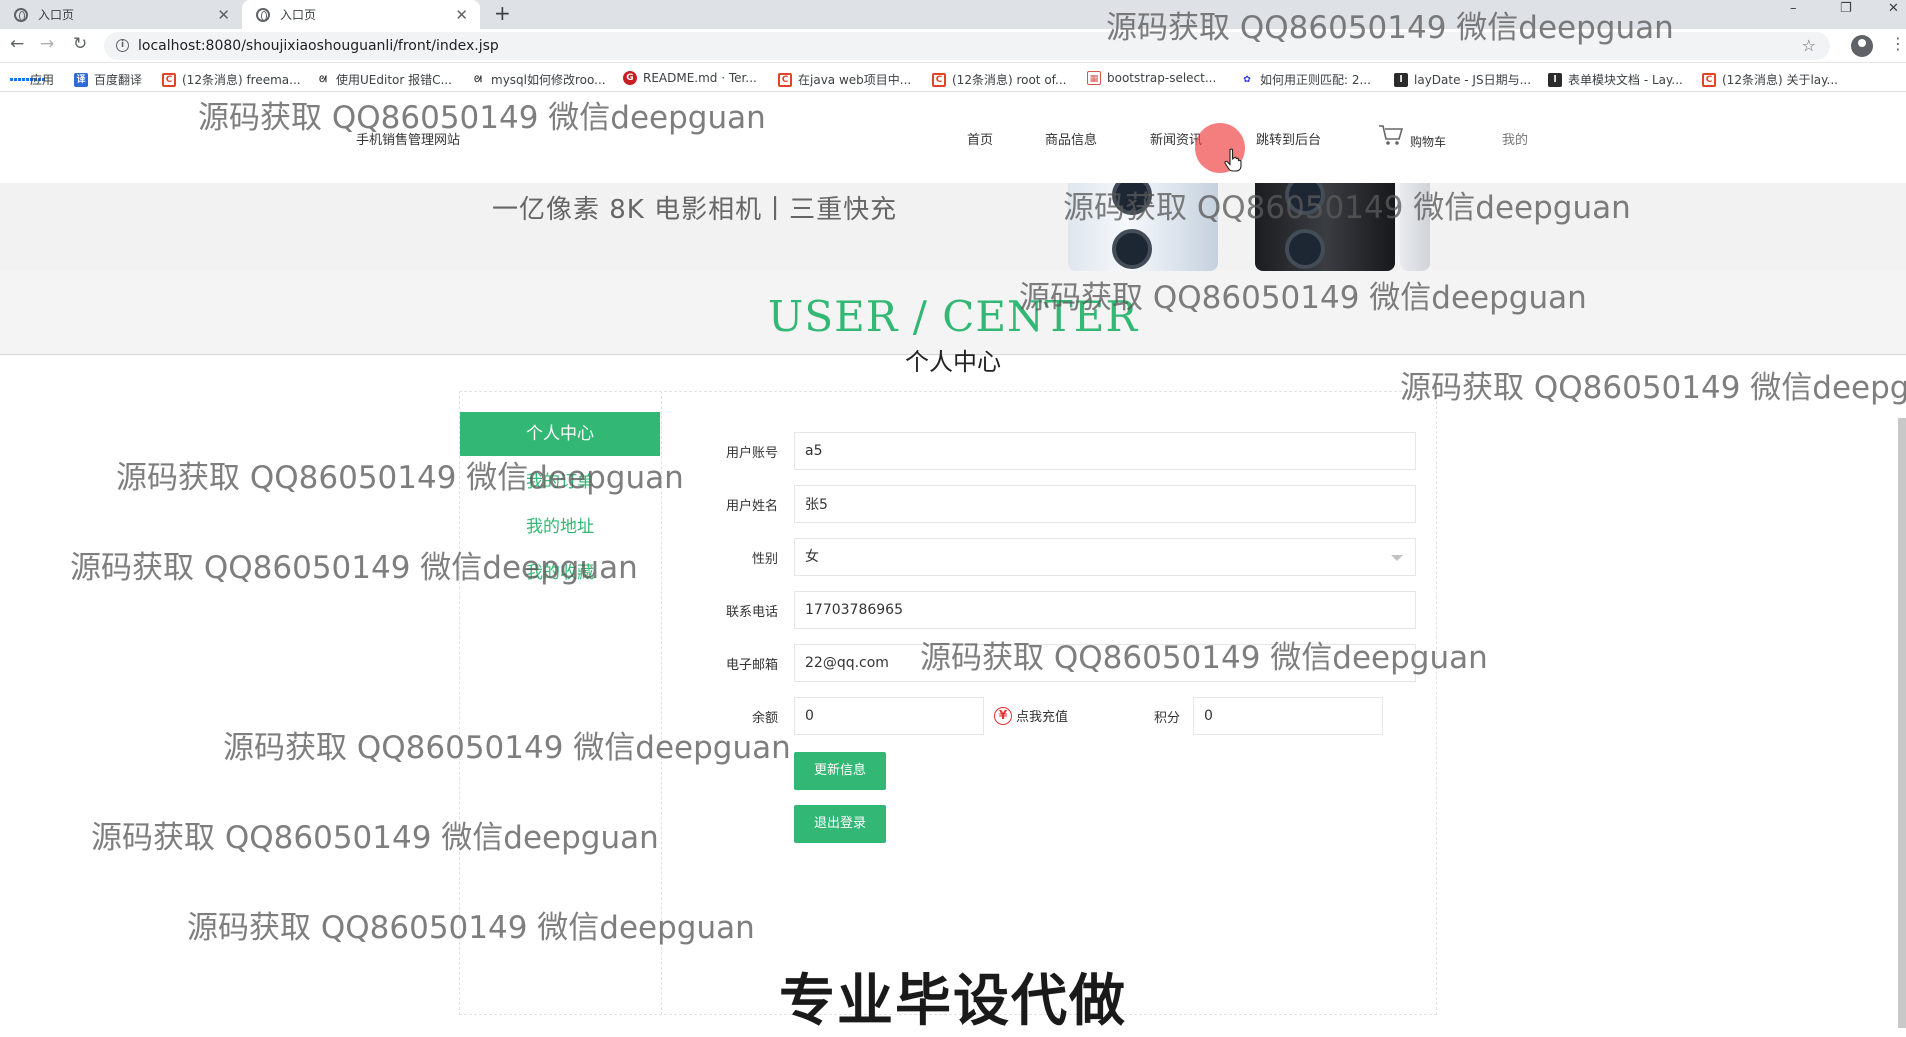  Describe the element at coordinates (812, 557) in the screenshot. I see `gender-value: 女` at that location.